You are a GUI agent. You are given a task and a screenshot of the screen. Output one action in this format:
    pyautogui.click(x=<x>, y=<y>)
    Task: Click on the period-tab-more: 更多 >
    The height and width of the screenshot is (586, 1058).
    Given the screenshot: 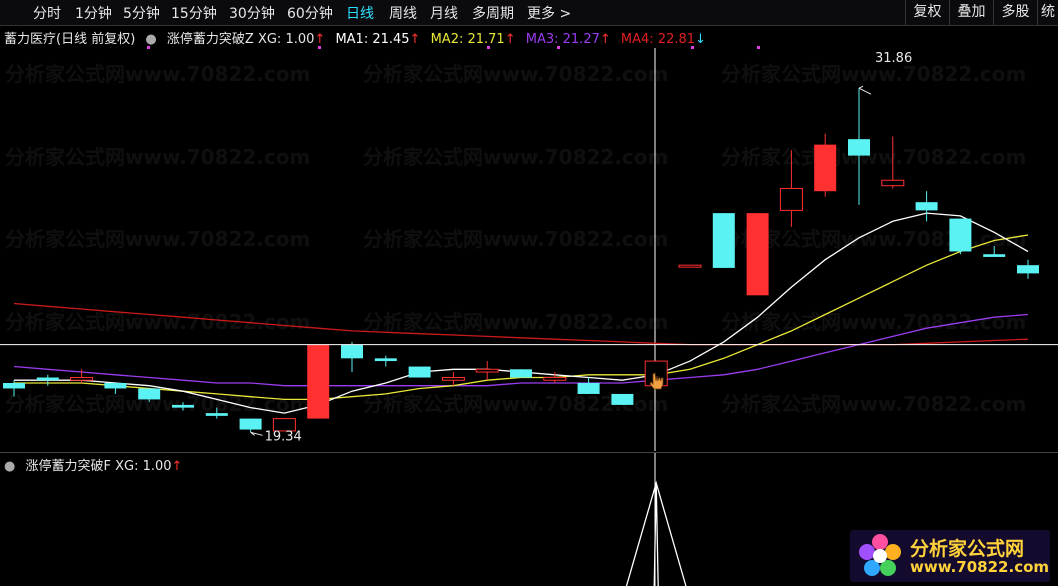 What is the action you would take?
    pyautogui.click(x=549, y=13)
    